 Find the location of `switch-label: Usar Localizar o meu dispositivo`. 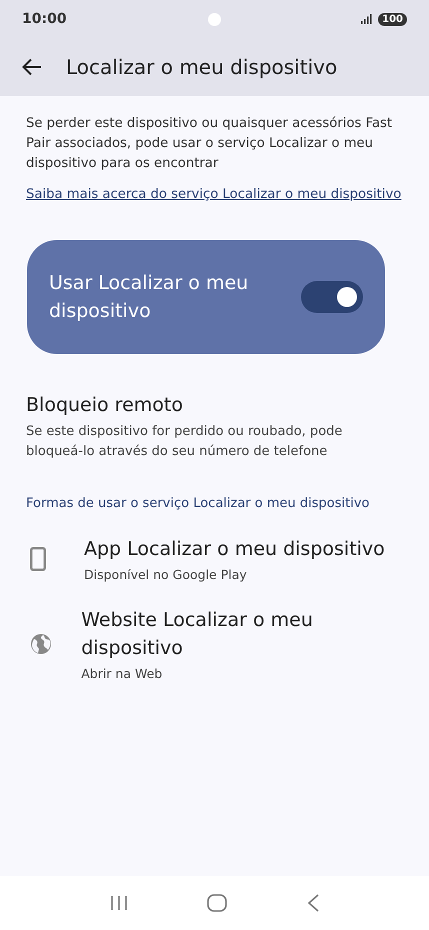

switch-label: Usar Localizar o meu dispositivo is located at coordinates (149, 297).